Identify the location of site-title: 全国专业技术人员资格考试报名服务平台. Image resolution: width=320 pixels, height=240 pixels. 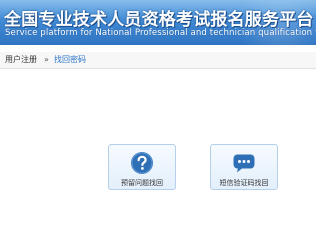
(159, 20).